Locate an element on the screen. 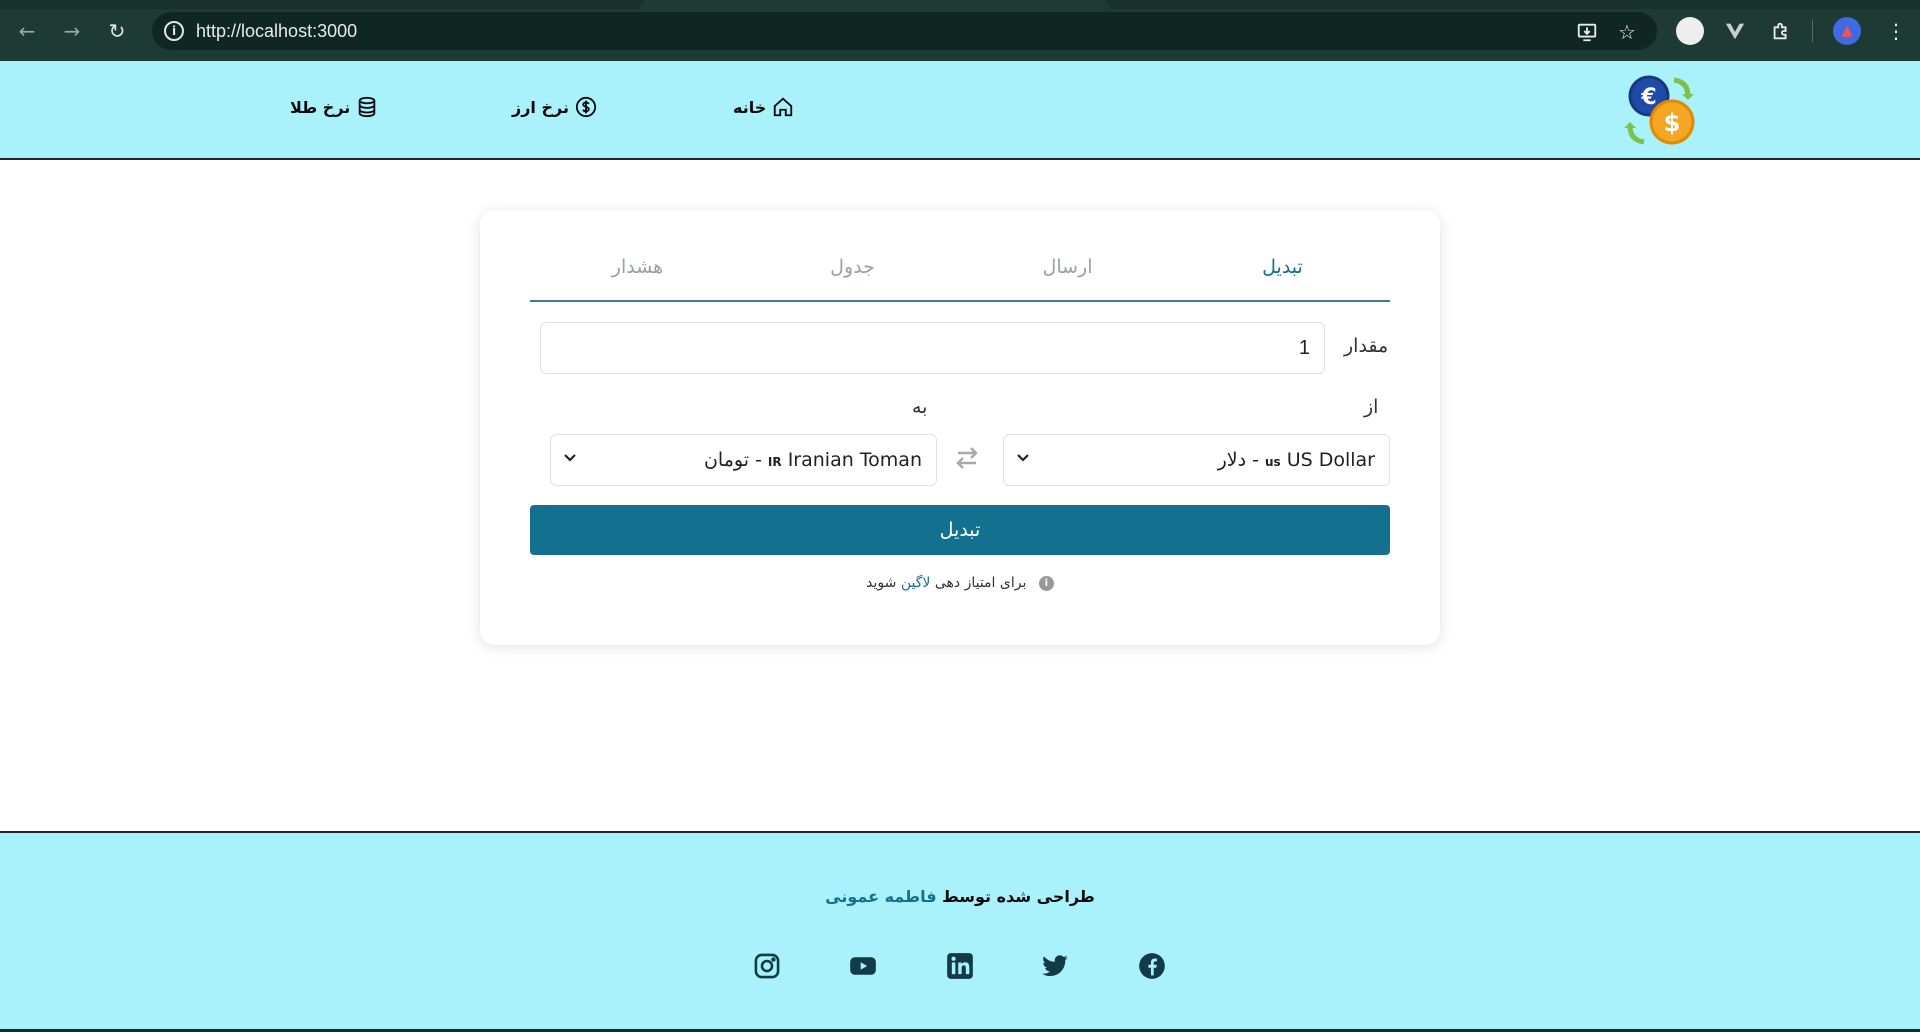  tab-convert: تبدیل is located at coordinates (1282, 275).